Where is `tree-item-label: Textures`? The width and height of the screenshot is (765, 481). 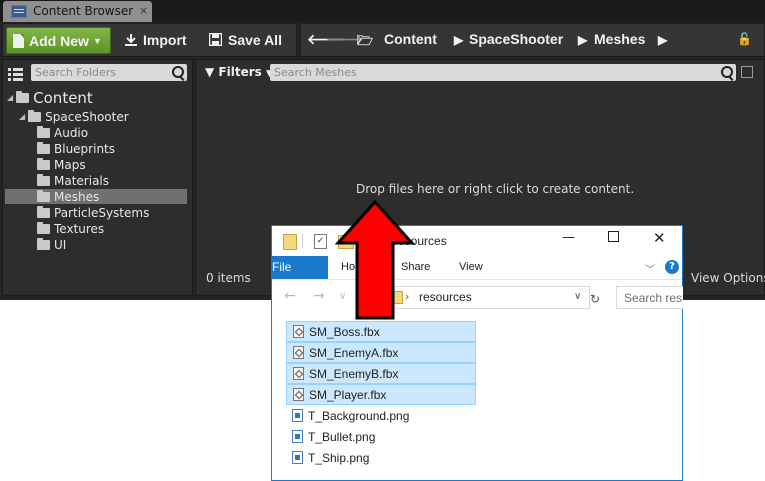 tree-item-label: Textures is located at coordinates (79, 228).